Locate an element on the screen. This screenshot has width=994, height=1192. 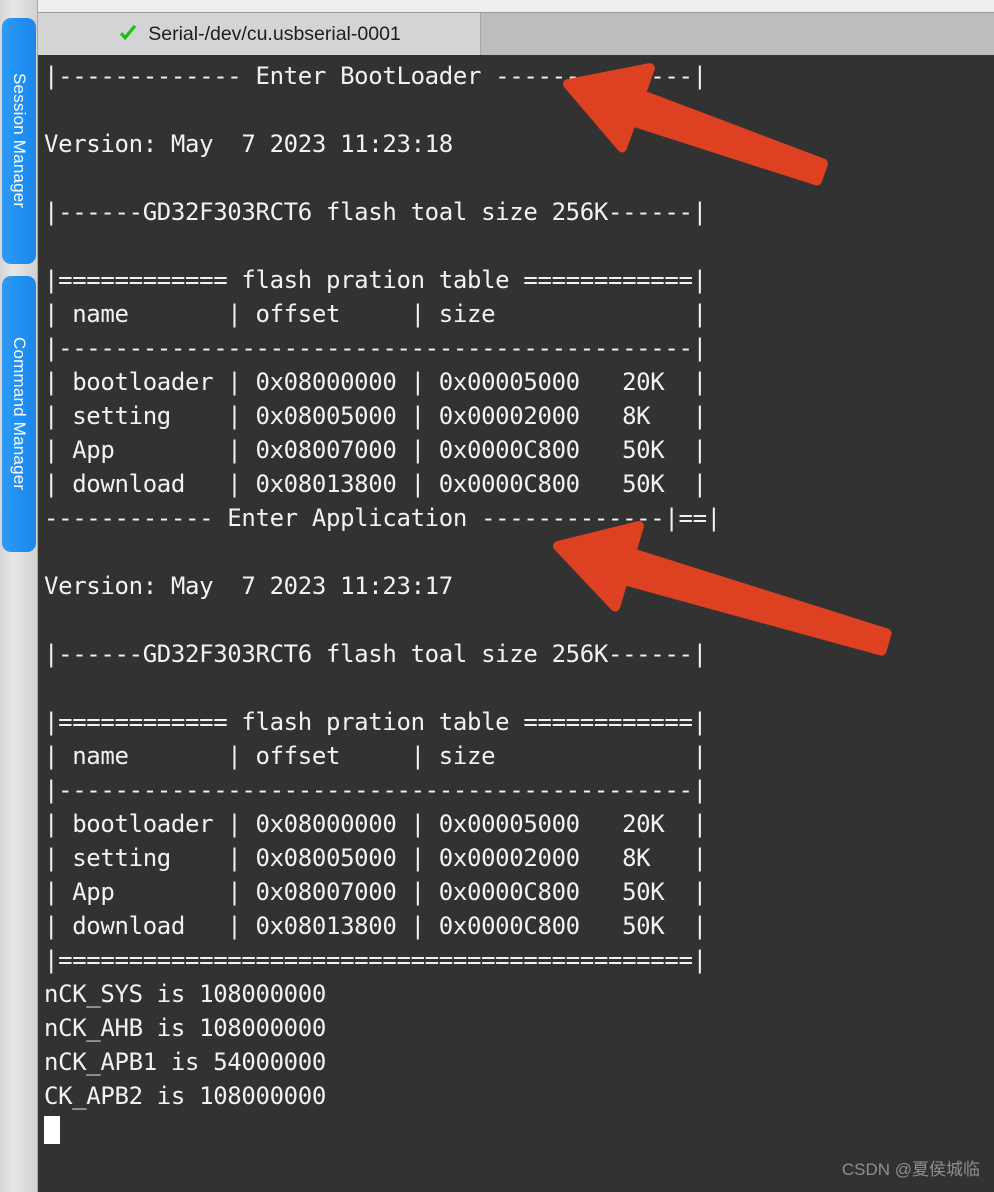
sidebar-tab-command-manager: Command Manager is located at coordinates (19, 414).